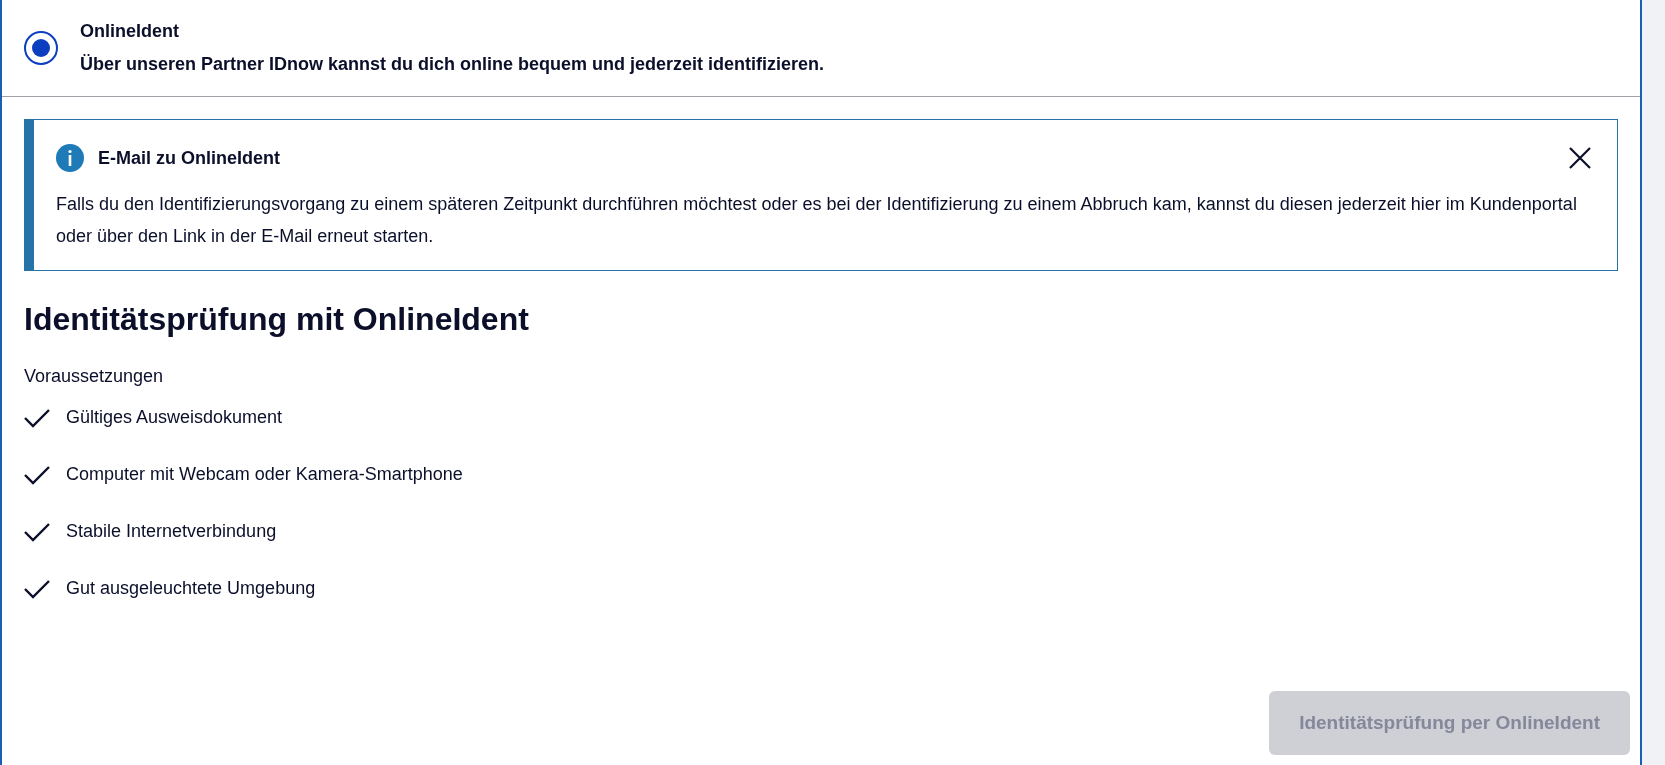  I want to click on requirement-text: Computer mit Webcam oder Kamera-Smartphone, so click(264, 474).